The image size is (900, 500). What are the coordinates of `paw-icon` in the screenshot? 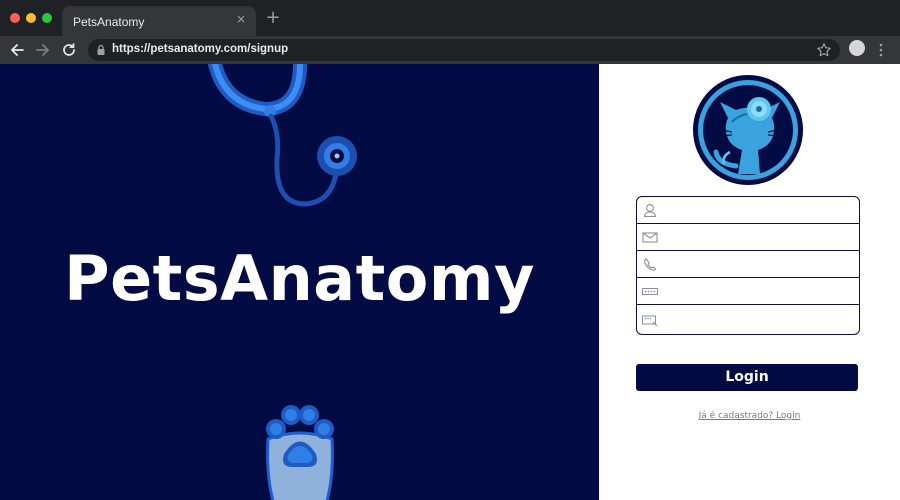 It's located at (300, 452).